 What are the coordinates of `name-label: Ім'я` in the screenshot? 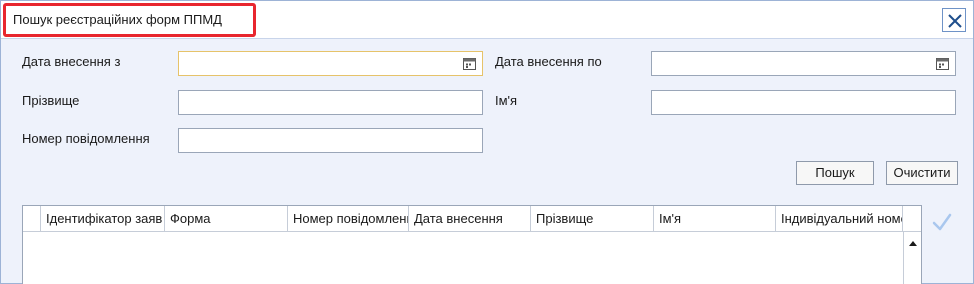 It's located at (506, 100).